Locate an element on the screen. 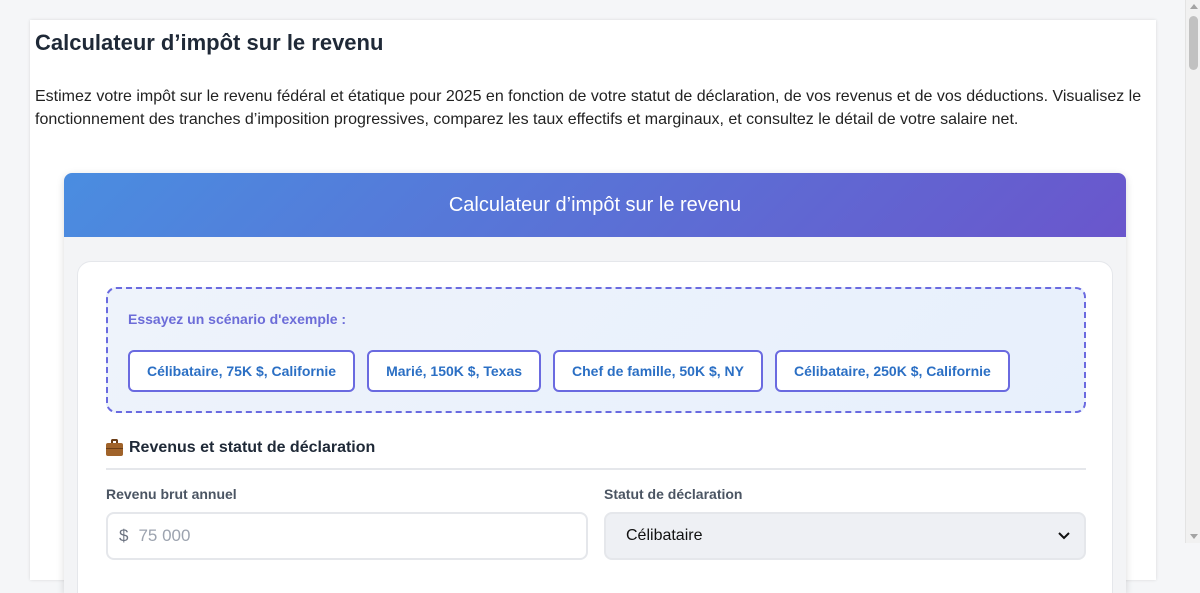 This screenshot has width=1200, height=593. gross-income-input is located at coordinates (336, 536).